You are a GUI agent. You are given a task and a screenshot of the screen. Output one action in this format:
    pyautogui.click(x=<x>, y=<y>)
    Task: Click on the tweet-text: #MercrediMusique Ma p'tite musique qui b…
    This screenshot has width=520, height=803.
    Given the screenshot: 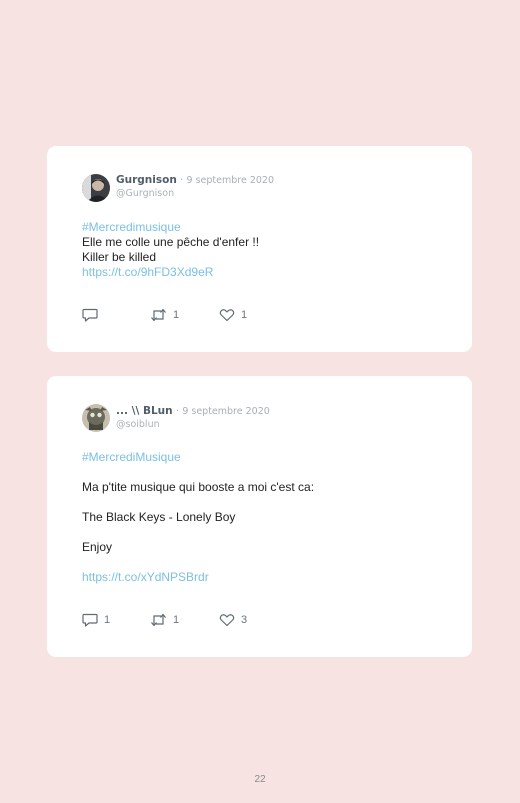 What is the action you would take?
    pyautogui.click(x=267, y=525)
    